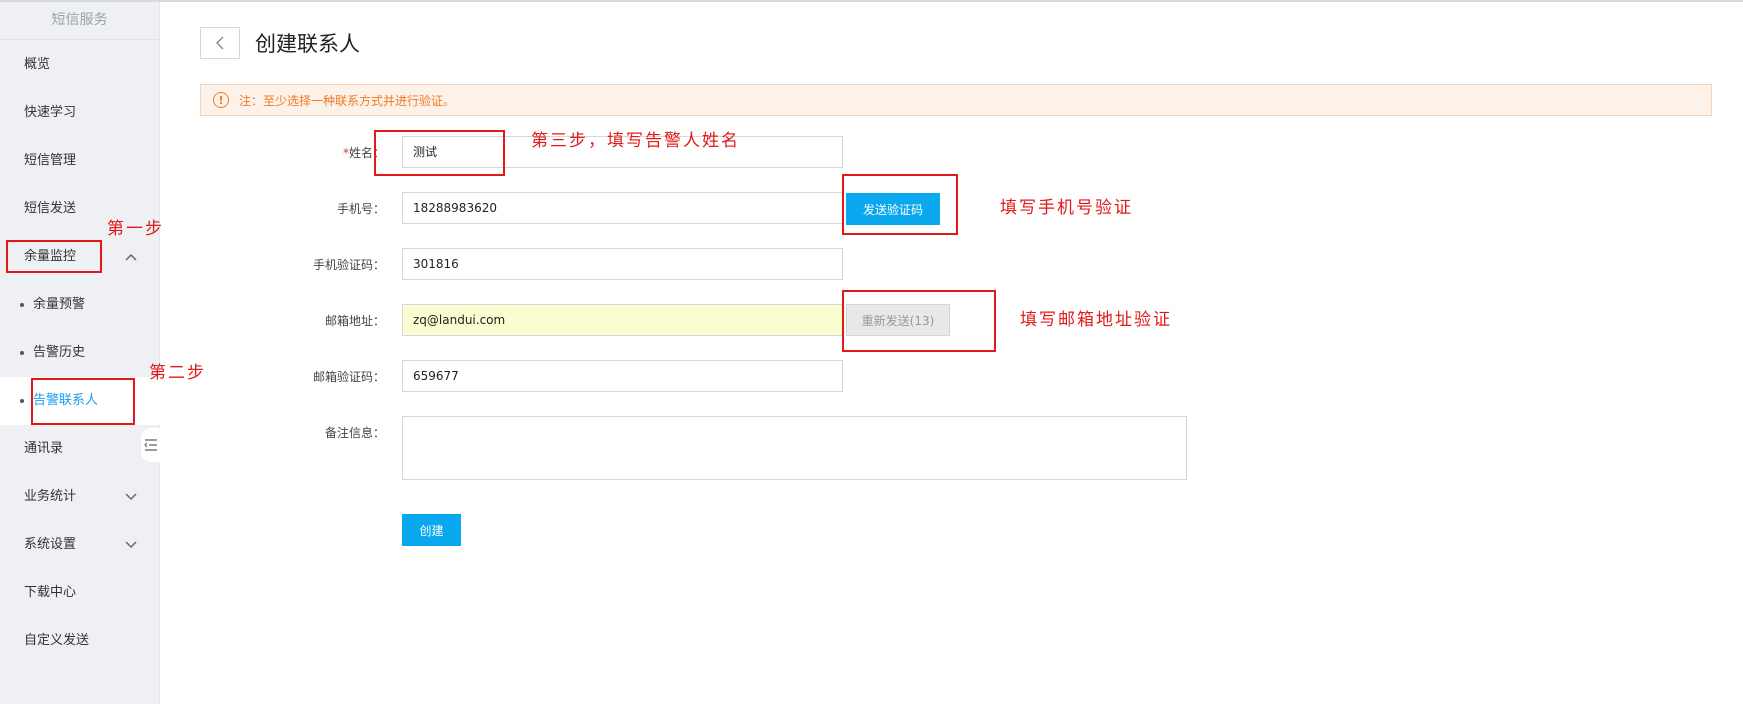 This screenshot has height=704, width=1743. What do you see at coordinates (431, 530) in the screenshot?
I see `create-button: 创建` at bounding box center [431, 530].